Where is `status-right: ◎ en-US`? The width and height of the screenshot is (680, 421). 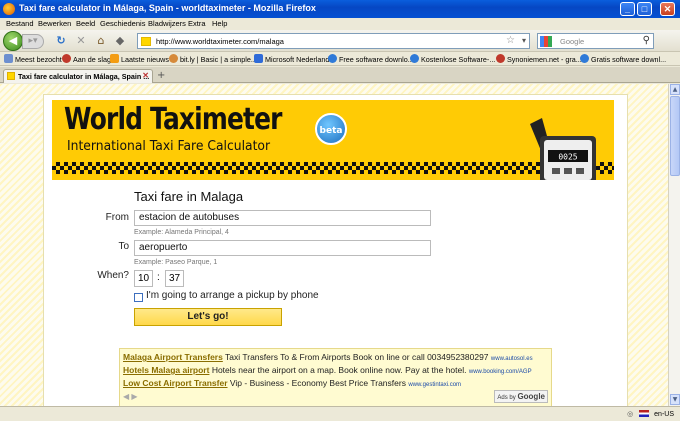
status-right: ◎ en-US is located at coordinates (650, 414).